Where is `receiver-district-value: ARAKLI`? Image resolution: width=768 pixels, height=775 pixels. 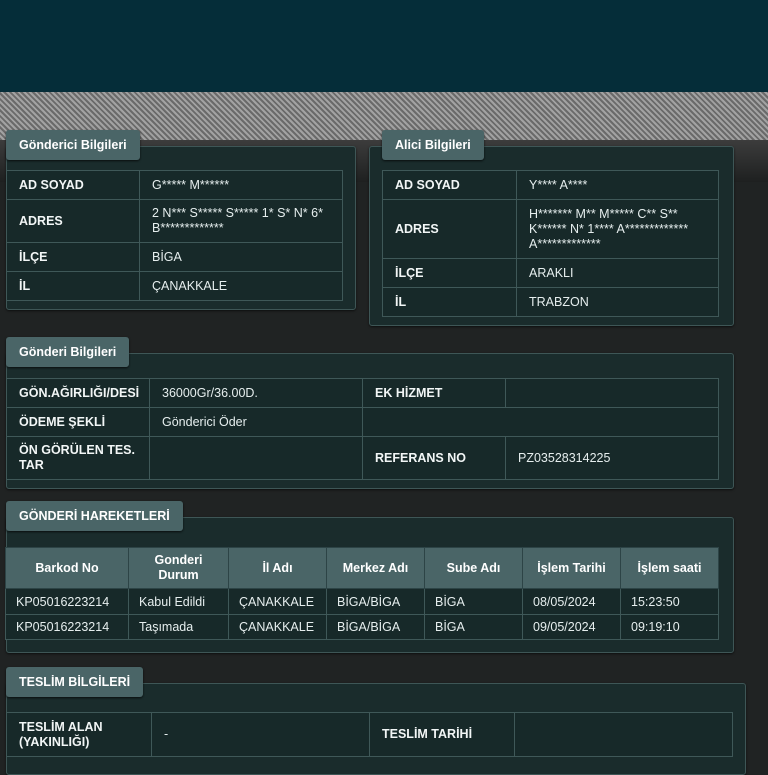 receiver-district-value: ARAKLI is located at coordinates (617, 273).